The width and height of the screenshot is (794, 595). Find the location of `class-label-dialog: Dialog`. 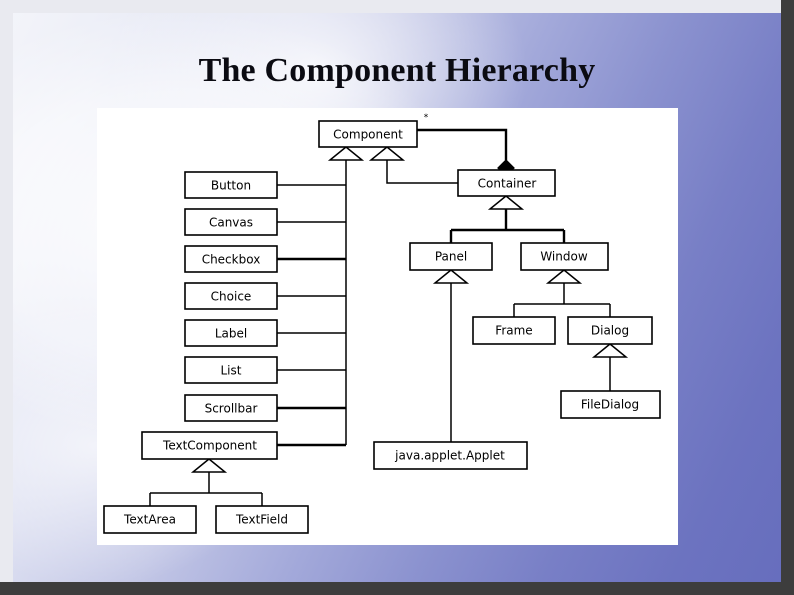

class-label-dialog: Dialog is located at coordinates (610, 331).